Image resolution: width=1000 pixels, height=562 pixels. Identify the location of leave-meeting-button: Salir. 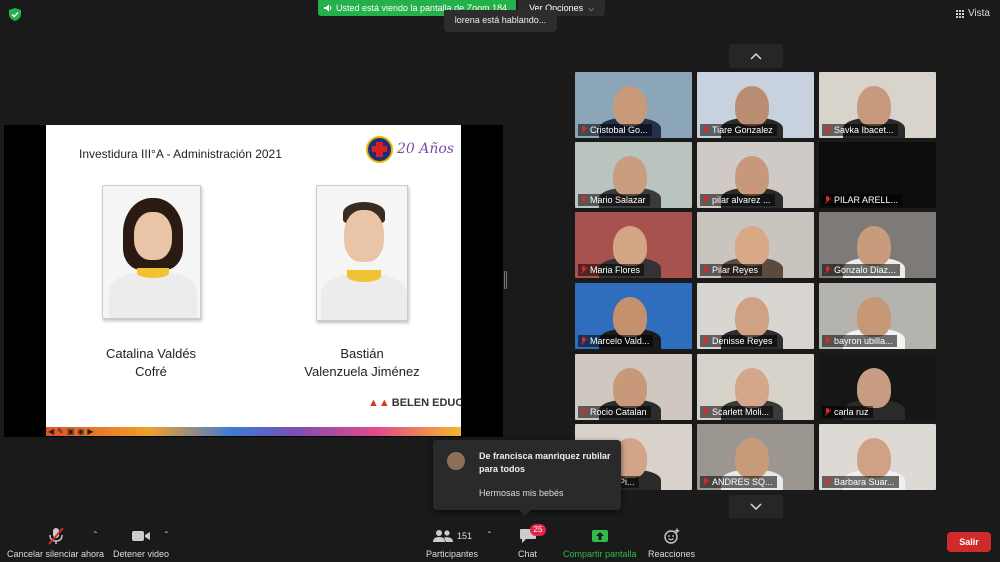
(969, 542).